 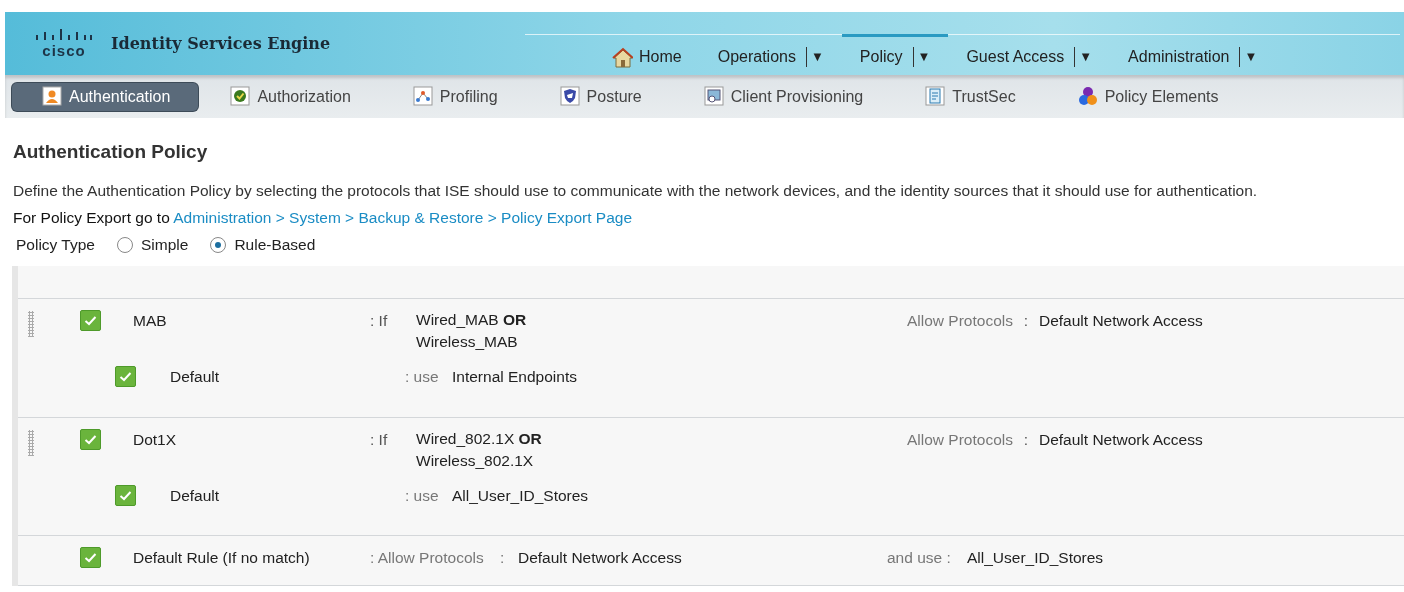 What do you see at coordinates (479, 438) in the screenshot?
I see `condition-text: Wired_802.1X OR` at bounding box center [479, 438].